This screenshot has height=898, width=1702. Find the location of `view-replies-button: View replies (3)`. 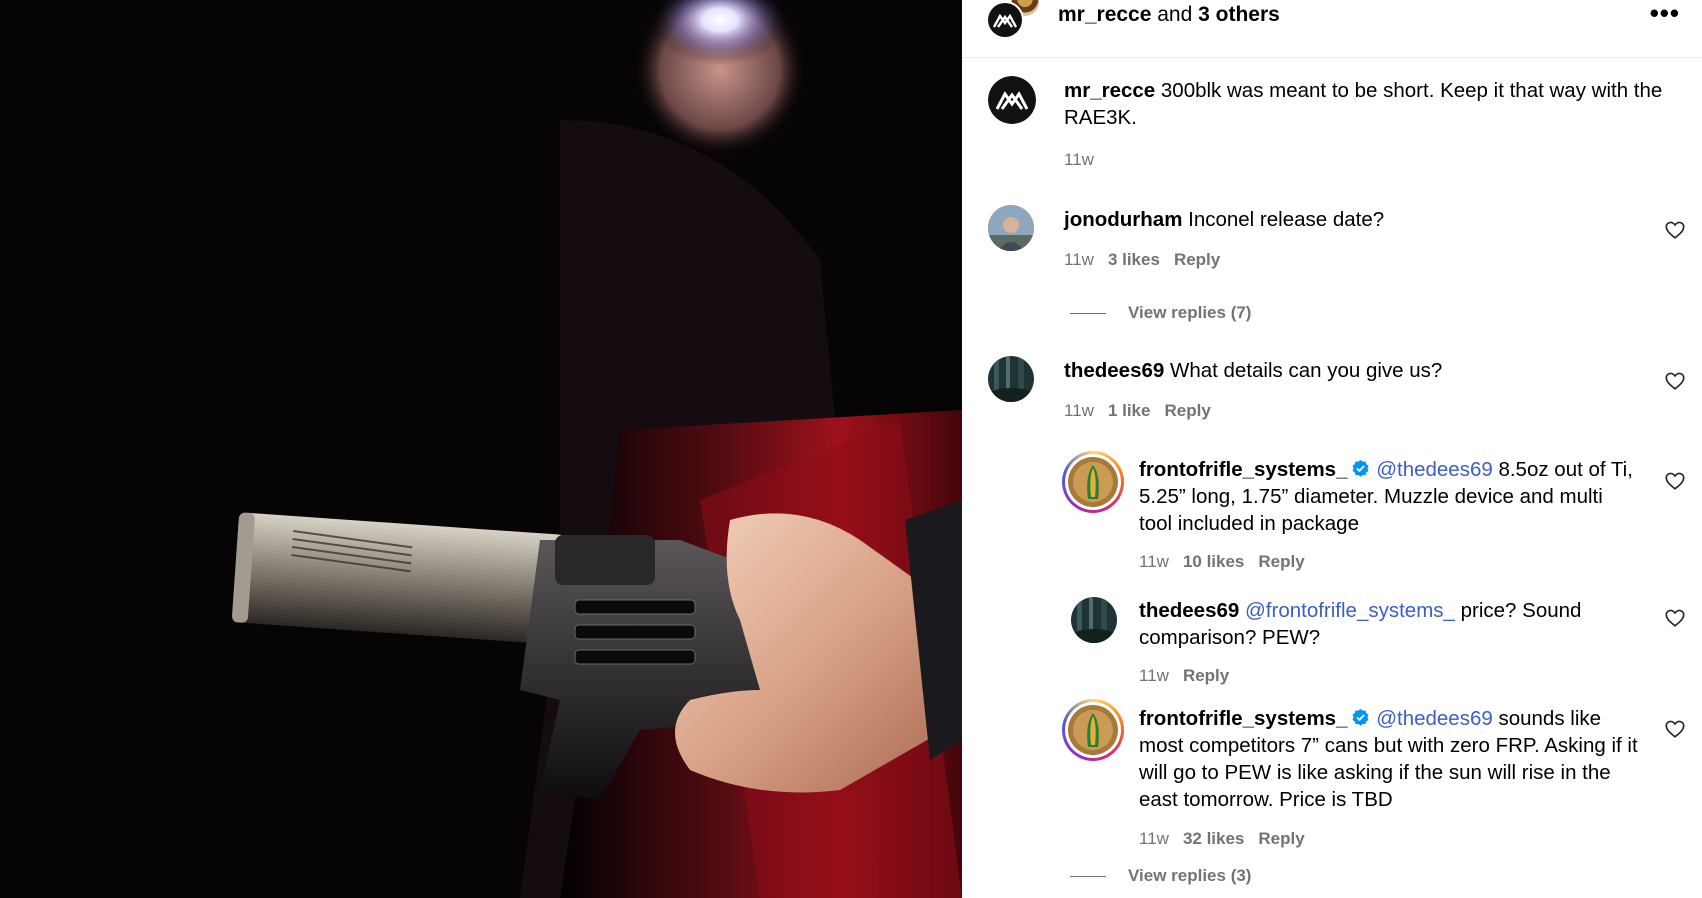

view-replies-button: View replies (3) is located at coordinates (1160, 876).